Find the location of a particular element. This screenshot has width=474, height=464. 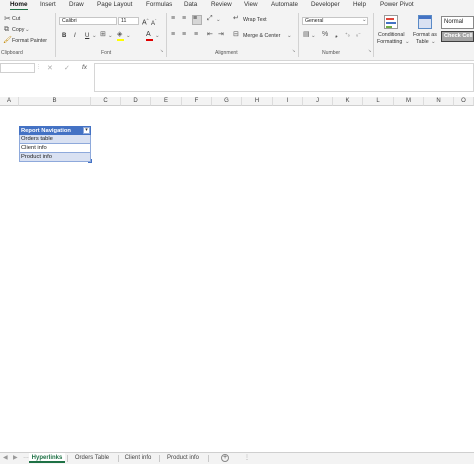

fill-color-dropdown-icon: ⌄ is located at coordinates (128, 36).